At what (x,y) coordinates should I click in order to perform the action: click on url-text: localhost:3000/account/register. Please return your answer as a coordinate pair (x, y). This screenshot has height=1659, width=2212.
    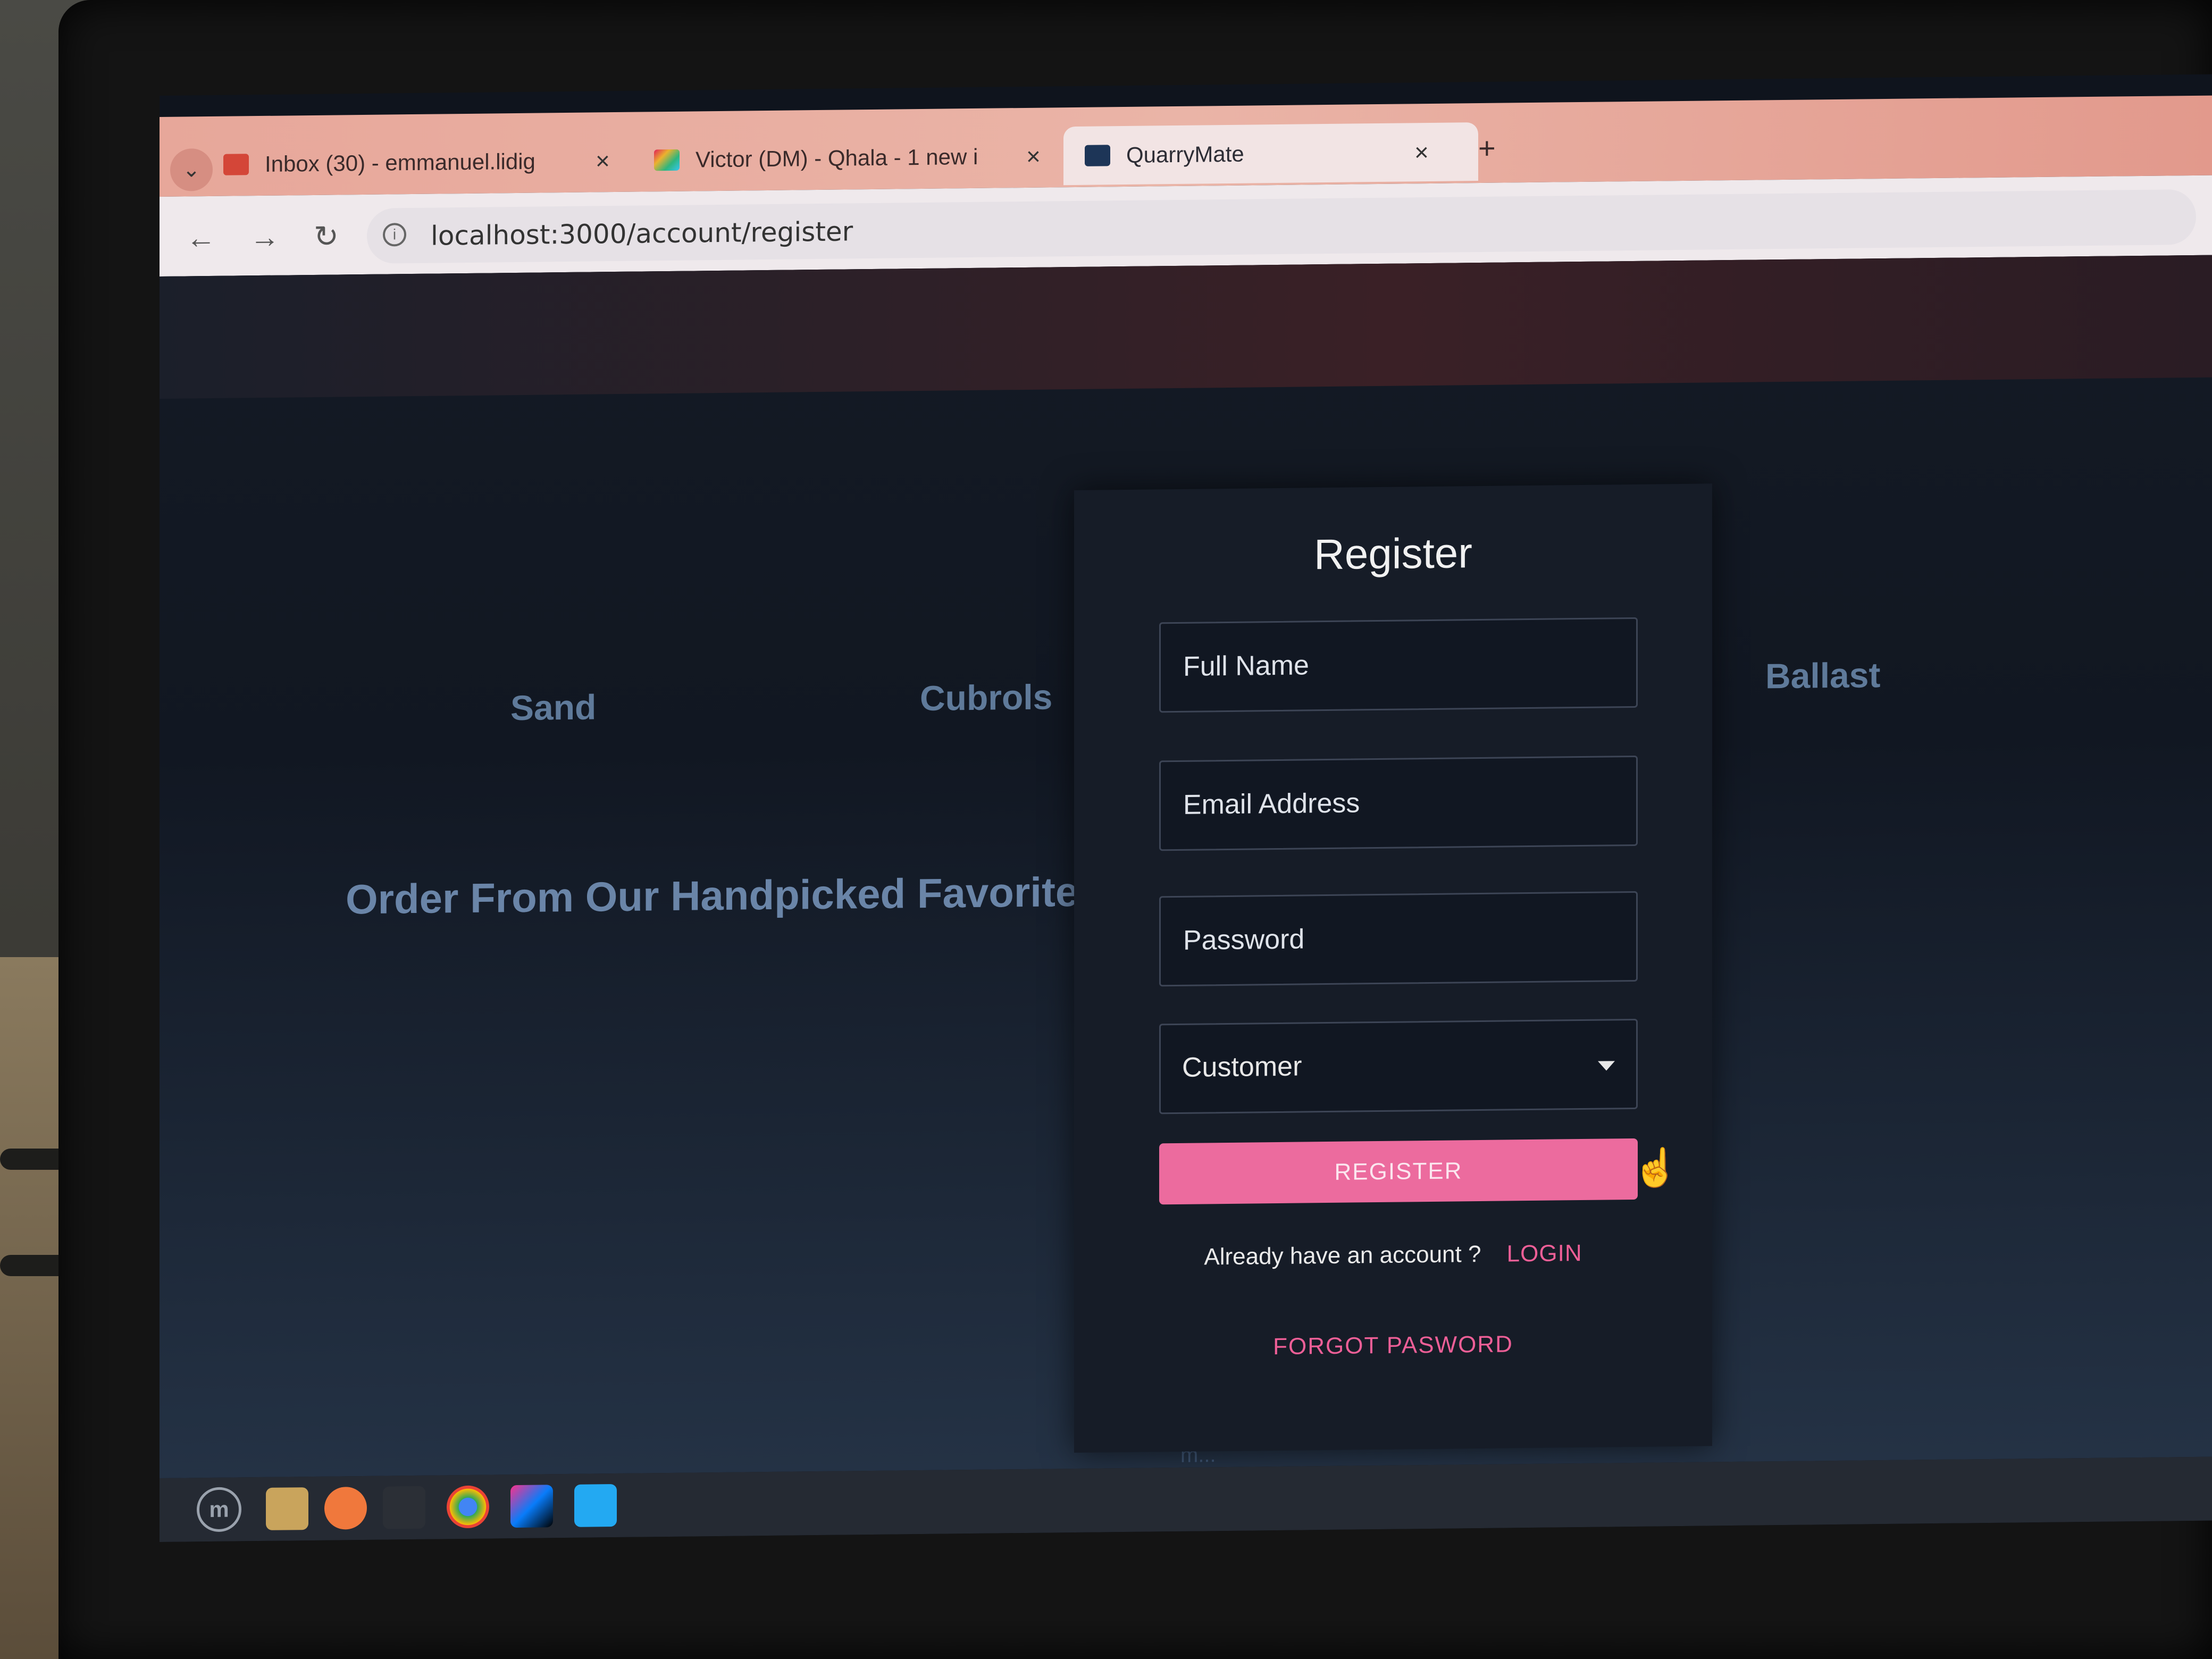
    Looking at the image, I should click on (642, 234).